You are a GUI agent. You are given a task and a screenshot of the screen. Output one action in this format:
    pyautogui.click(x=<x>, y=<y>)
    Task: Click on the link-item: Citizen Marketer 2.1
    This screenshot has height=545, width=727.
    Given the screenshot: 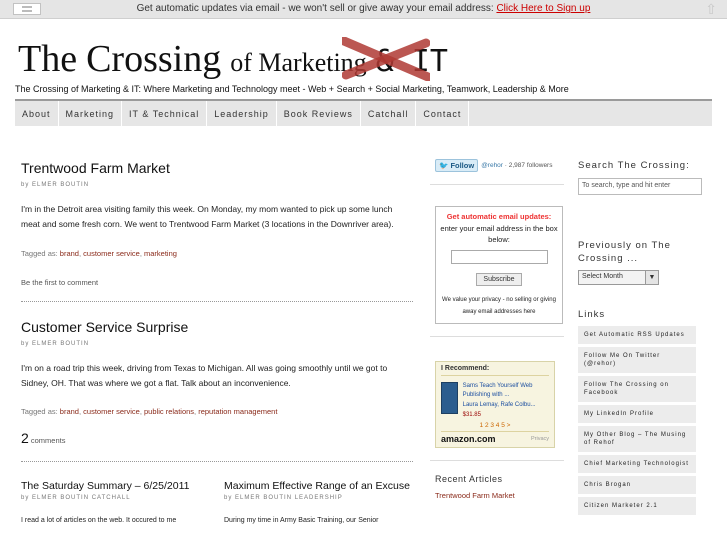 What is the action you would take?
    pyautogui.click(x=637, y=507)
    